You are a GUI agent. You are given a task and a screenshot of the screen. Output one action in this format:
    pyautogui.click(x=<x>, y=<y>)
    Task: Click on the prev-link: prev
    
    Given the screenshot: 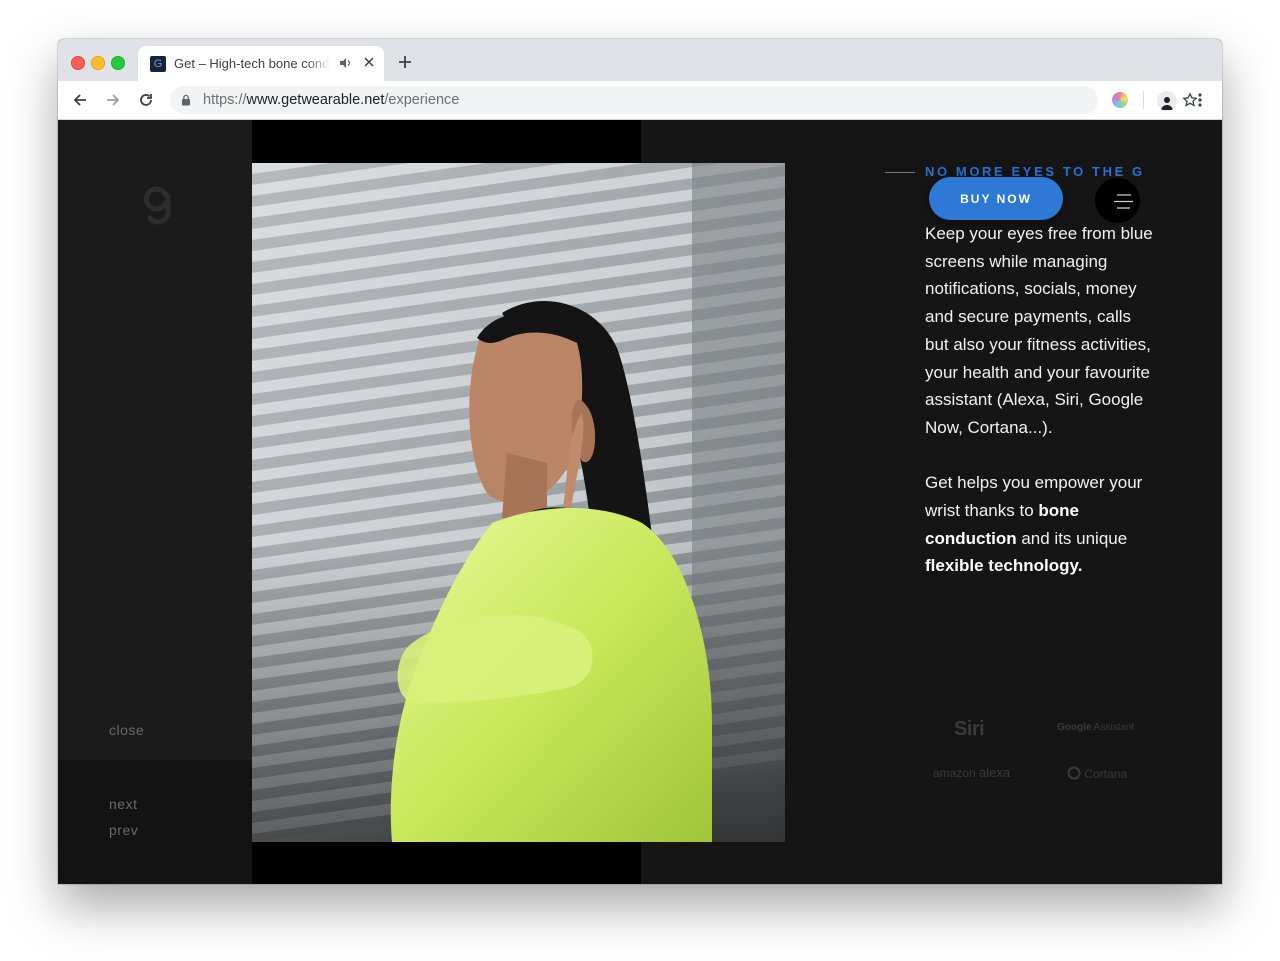 What is the action you would take?
    pyautogui.click(x=123, y=830)
    